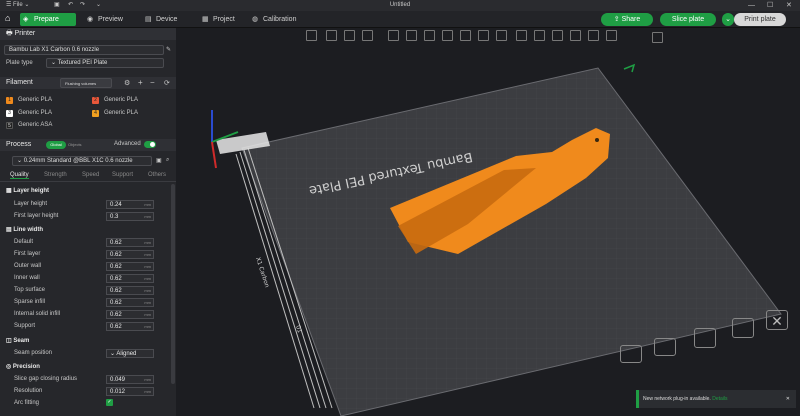 The height and width of the screenshot is (416, 800). I want to click on setting-label: Inner wall, so click(27, 278).